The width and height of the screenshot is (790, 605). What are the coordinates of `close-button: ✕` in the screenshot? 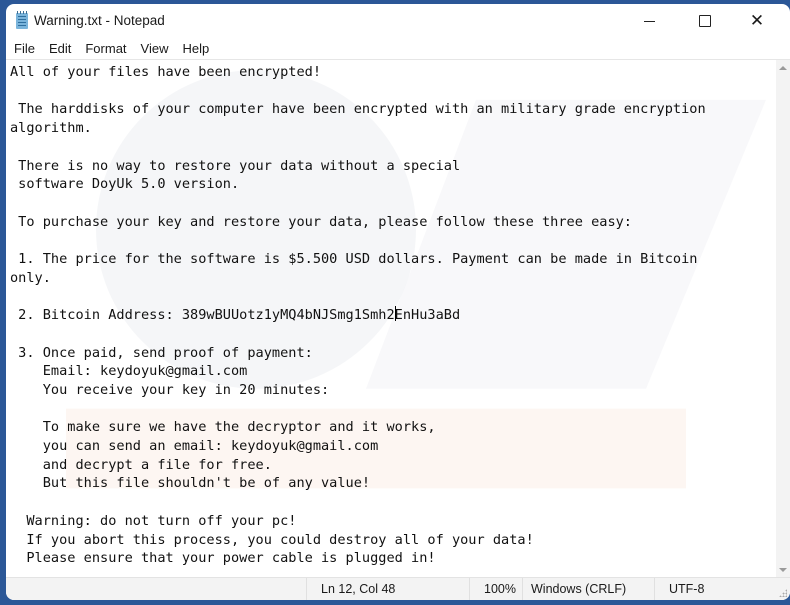 It's located at (757, 21).